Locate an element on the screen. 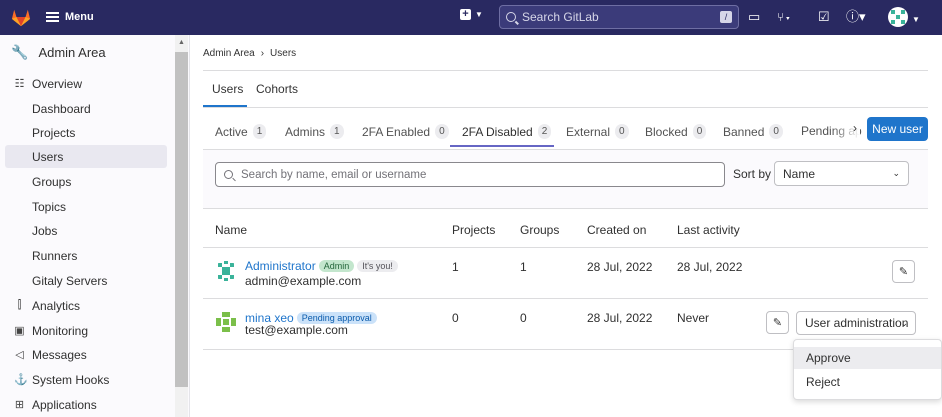 The image size is (942, 417). global-search-input: Search GitLab / is located at coordinates (619, 17).